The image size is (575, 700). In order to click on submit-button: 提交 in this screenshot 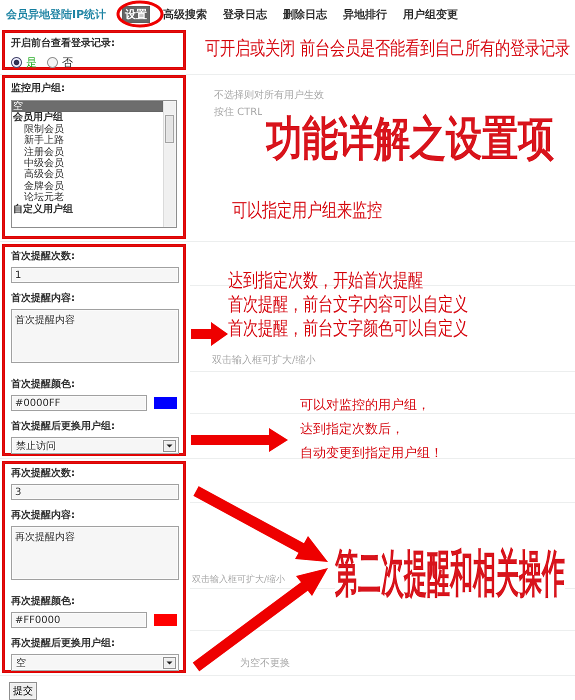, I will do `click(23, 691)`.